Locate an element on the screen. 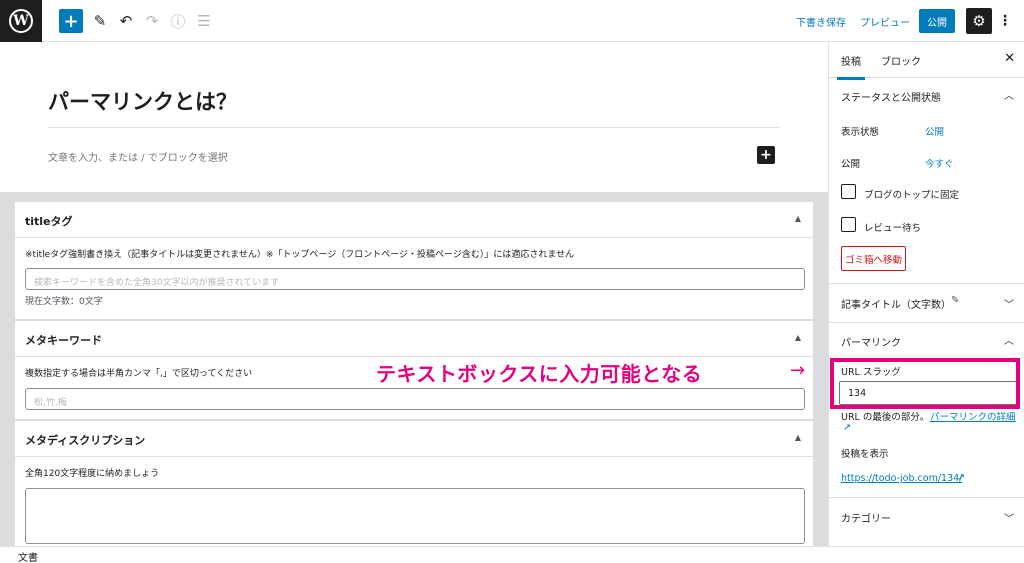  panel-header: titleタグ ▲ is located at coordinates (414, 220).